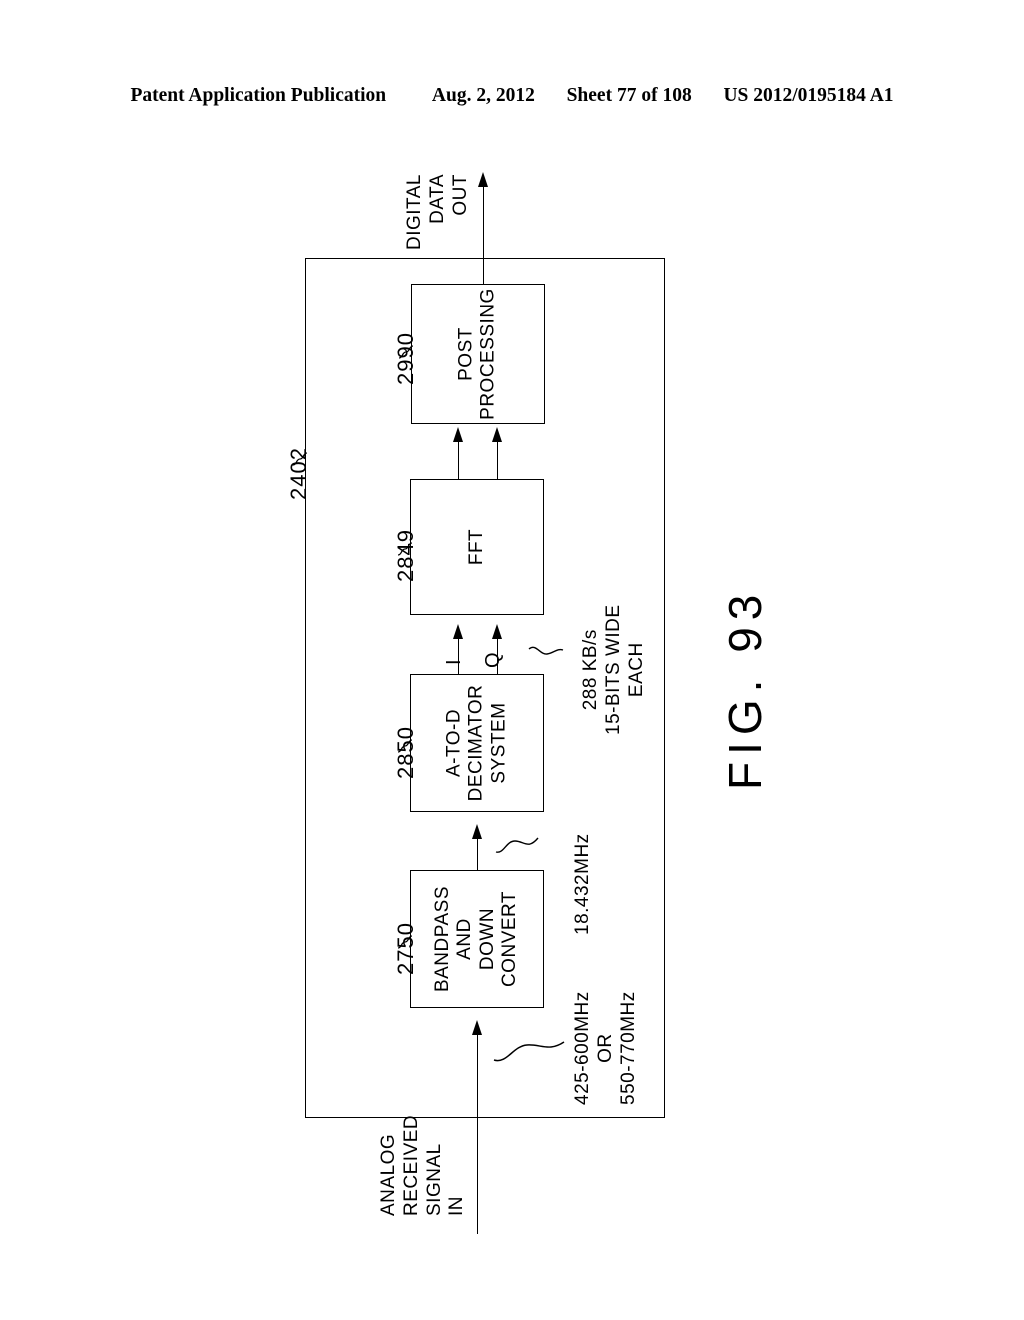 The width and height of the screenshot is (1024, 1320). I want to click on output-line, so click(483, 236).